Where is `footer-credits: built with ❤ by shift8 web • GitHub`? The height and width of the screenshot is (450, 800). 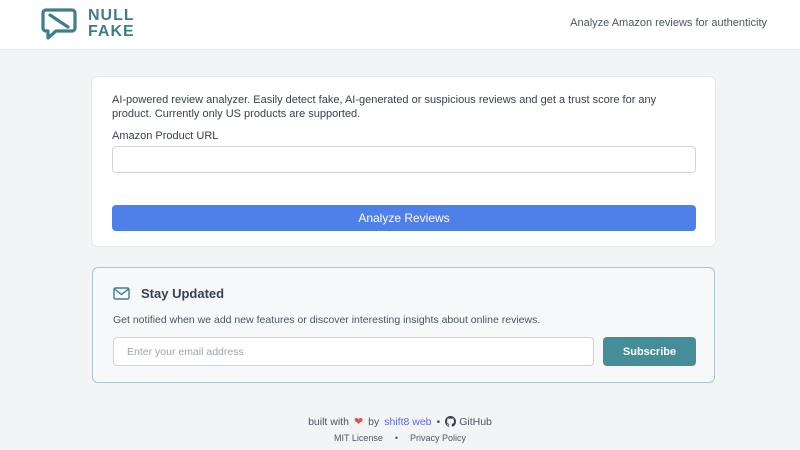 footer-credits: built with ❤ by shift8 web • GitHub is located at coordinates (400, 422).